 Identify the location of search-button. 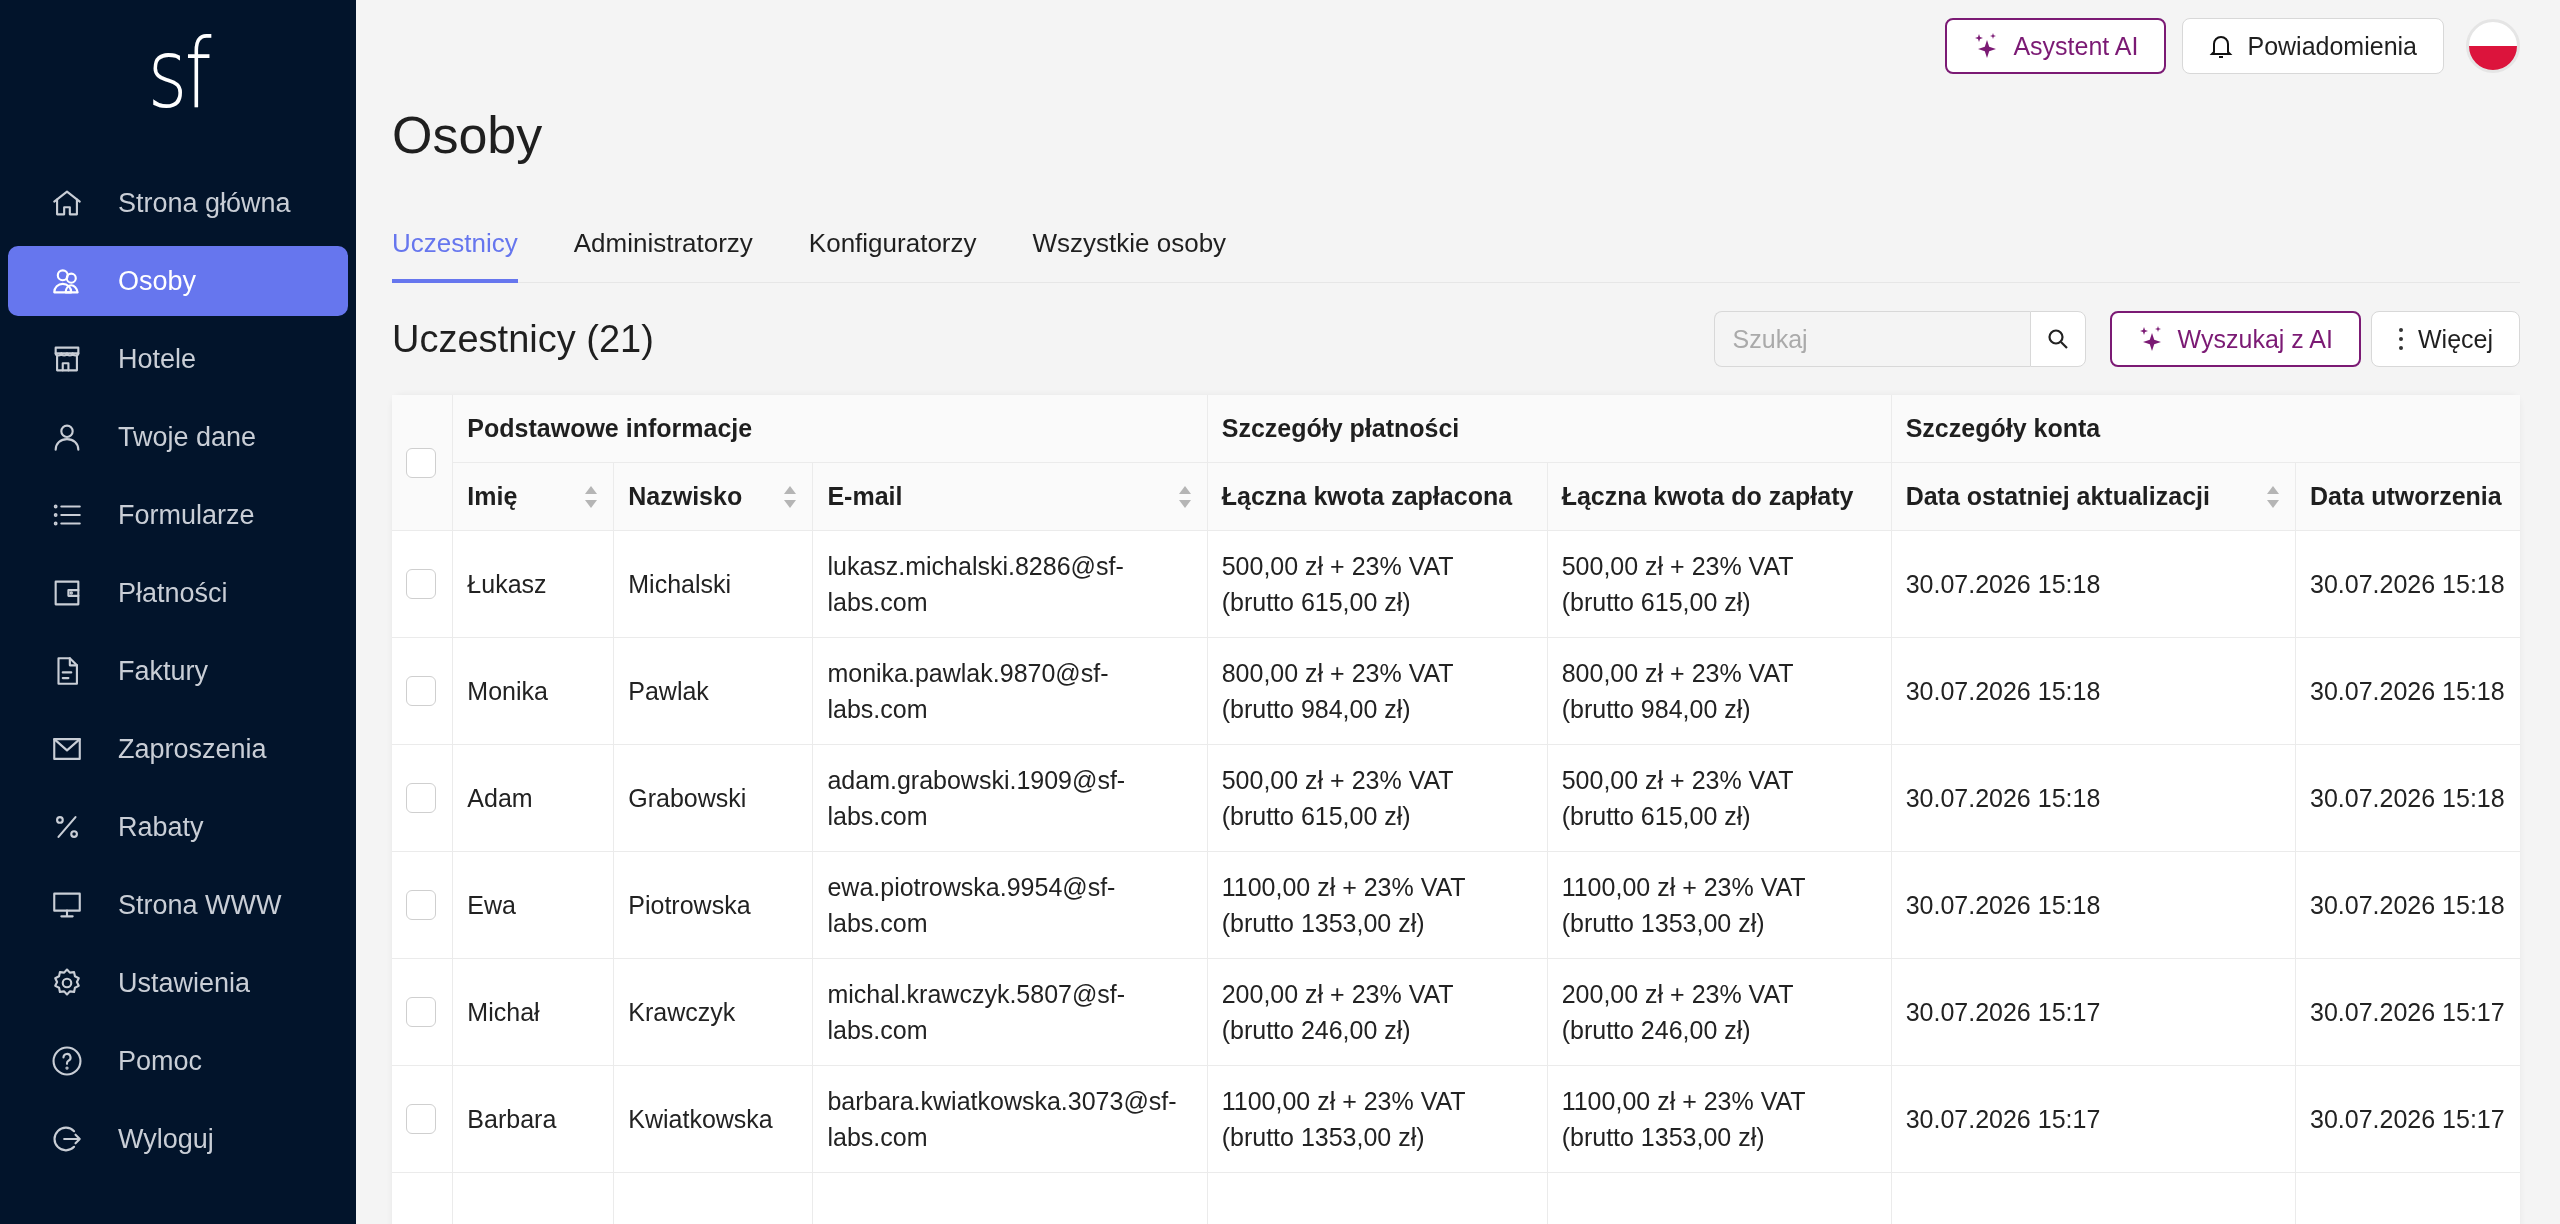
(2057, 339).